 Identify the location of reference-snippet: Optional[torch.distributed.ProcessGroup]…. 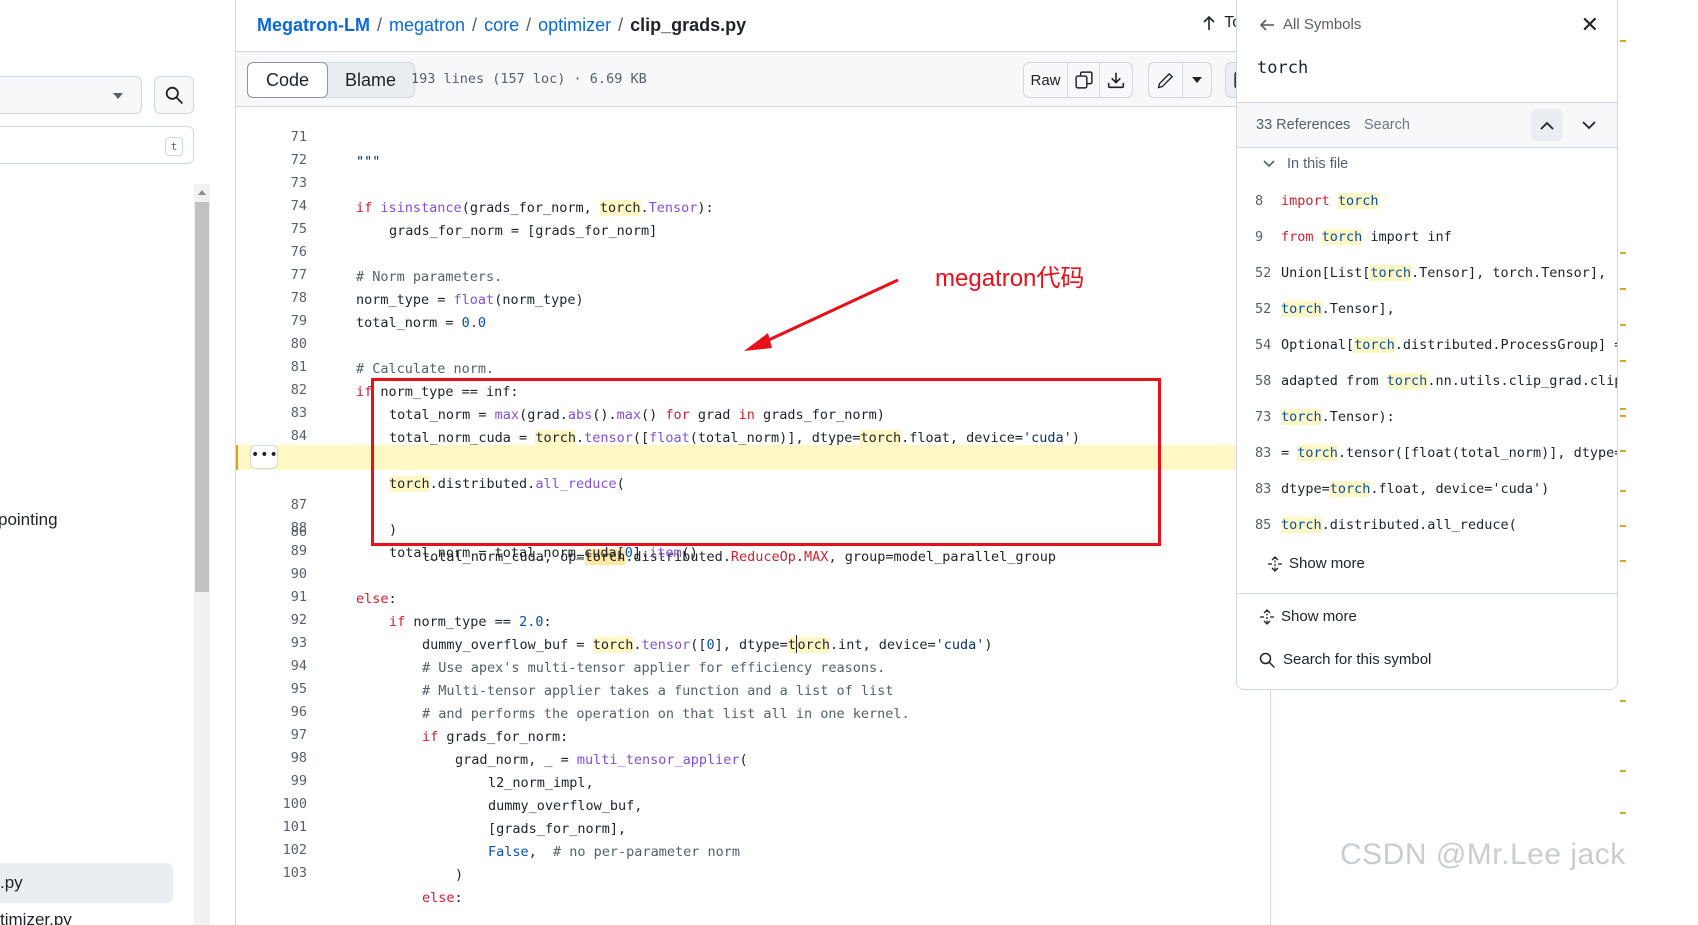
(1449, 345).